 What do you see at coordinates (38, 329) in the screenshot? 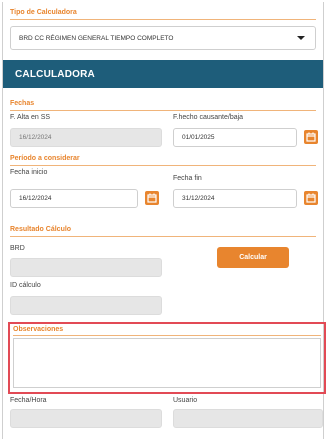
I see `observaciones-label: Observaciones` at bounding box center [38, 329].